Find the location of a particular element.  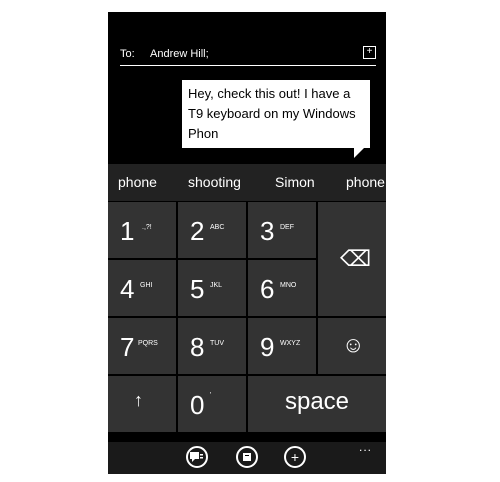

key-letters: ABC is located at coordinates (217, 227).